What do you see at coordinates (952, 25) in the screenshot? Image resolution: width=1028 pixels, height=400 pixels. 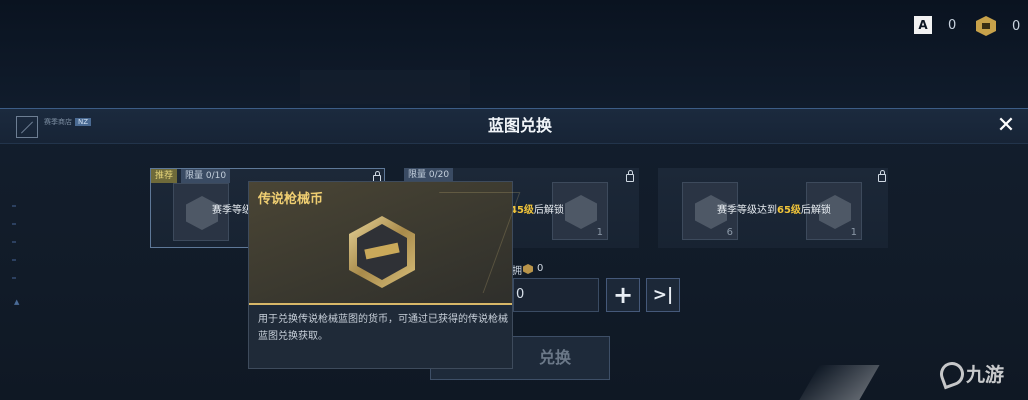 I see `currency-a-value: 0` at bounding box center [952, 25].